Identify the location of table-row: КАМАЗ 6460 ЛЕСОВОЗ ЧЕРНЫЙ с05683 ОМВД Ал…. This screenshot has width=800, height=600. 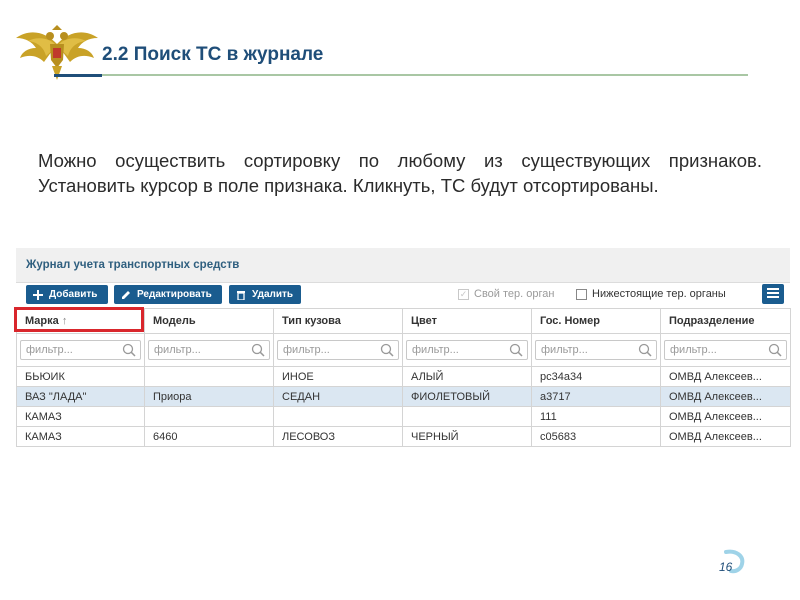
(403, 436).